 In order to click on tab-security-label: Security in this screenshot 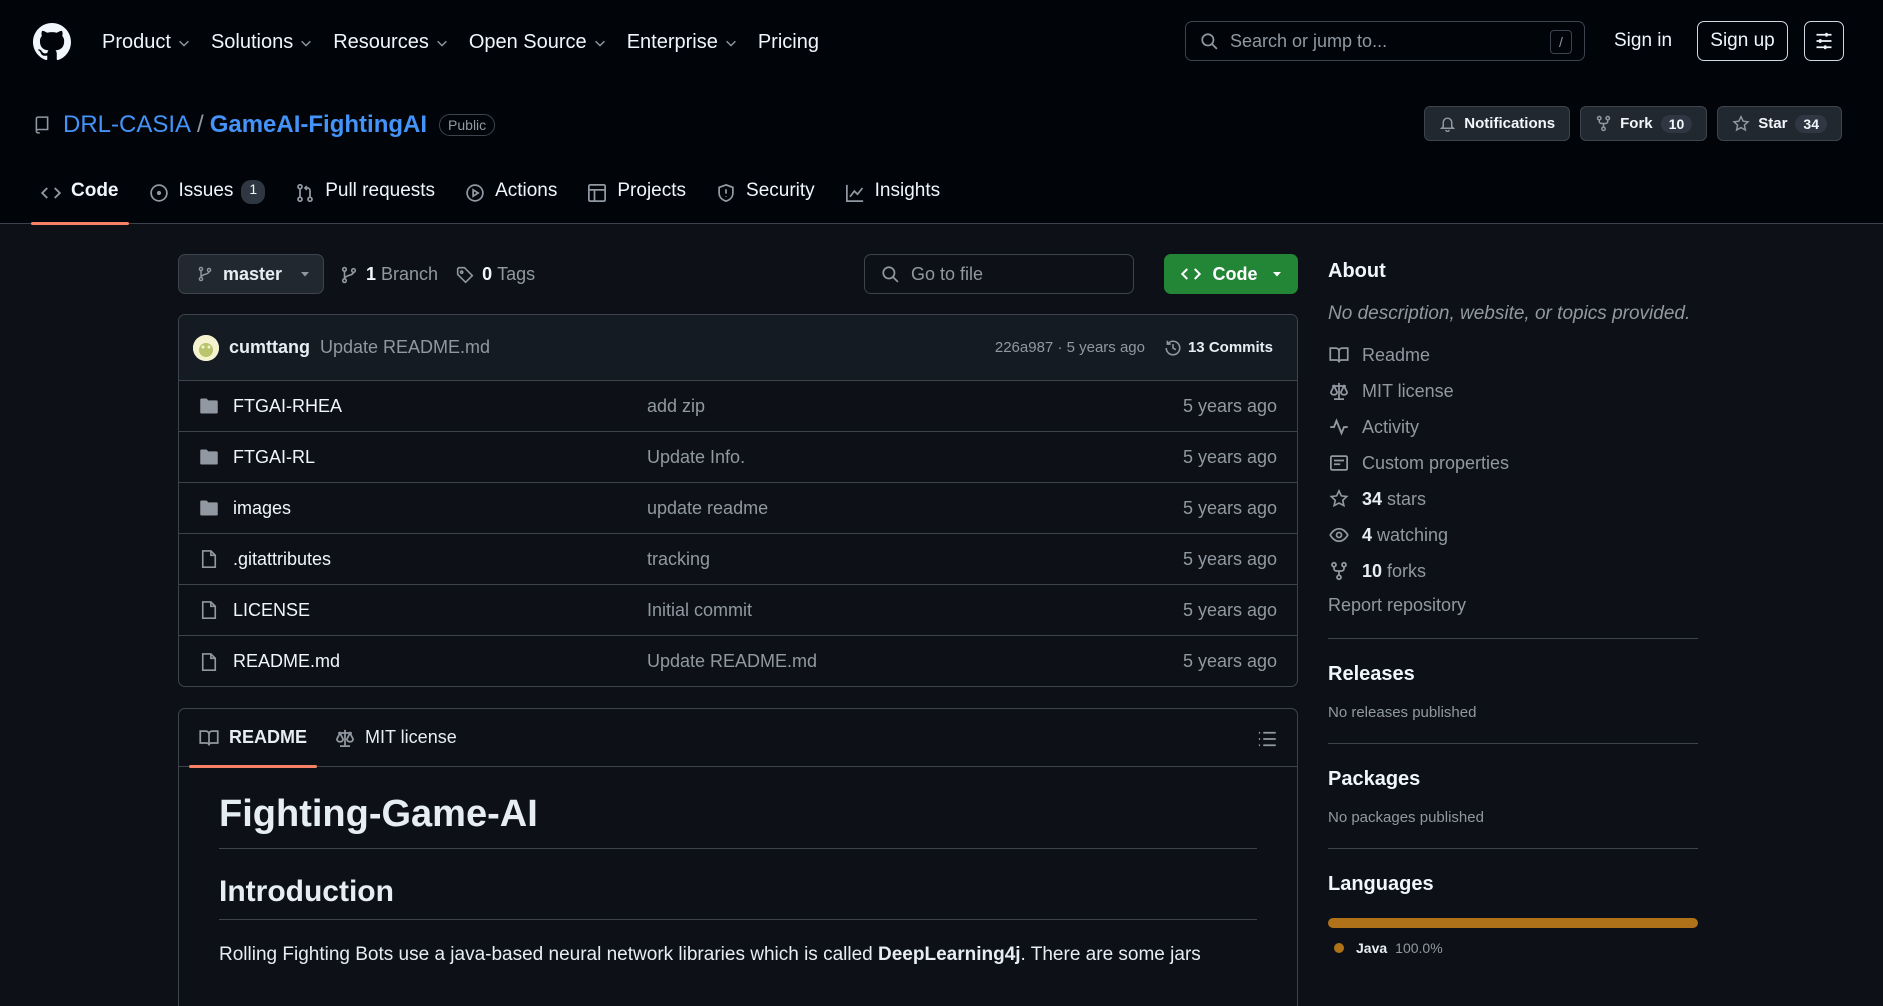, I will do `click(780, 190)`.